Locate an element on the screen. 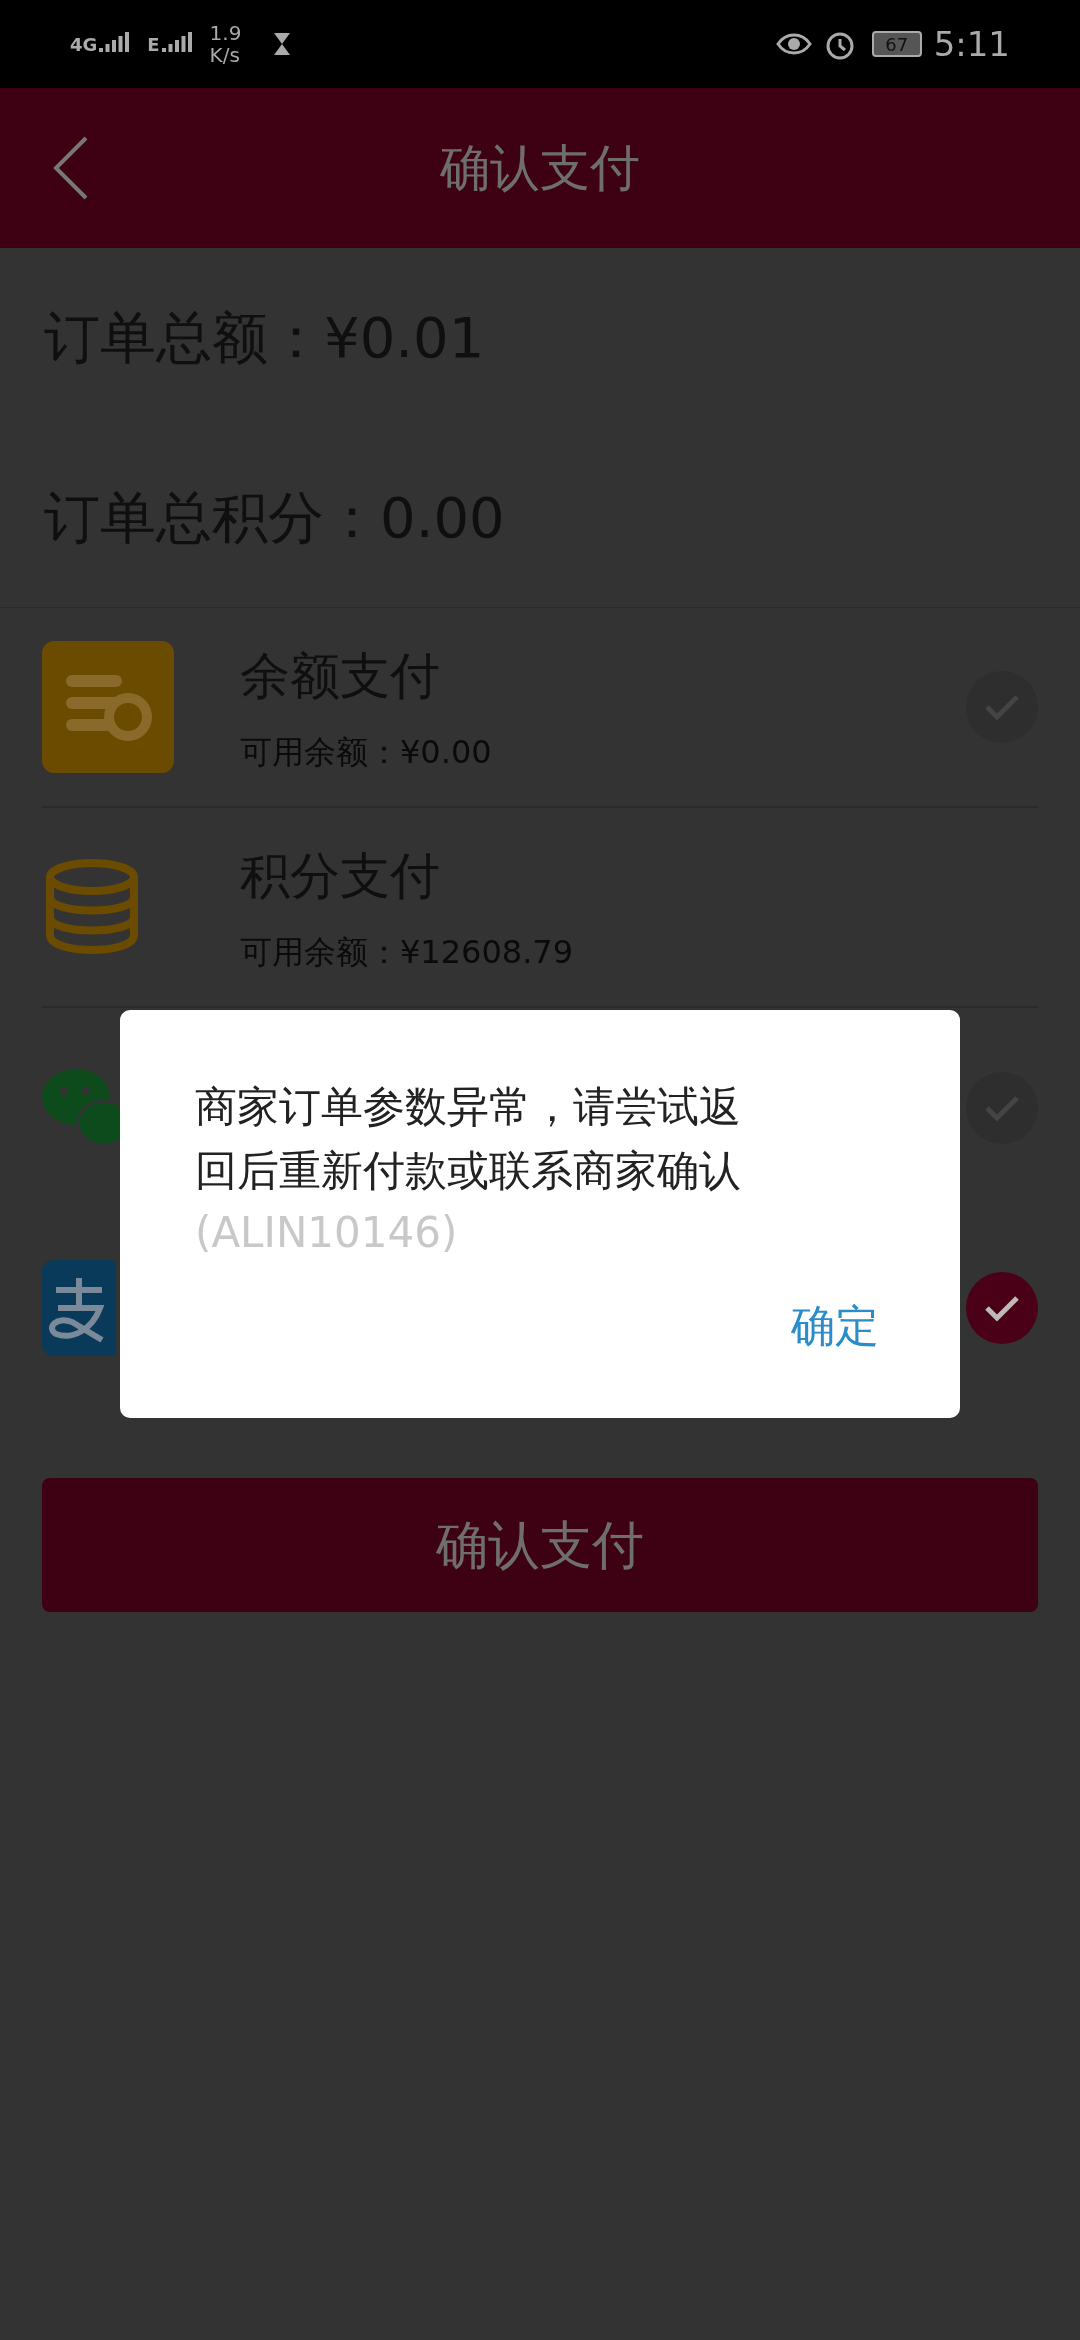 Image resolution: width=1080 pixels, height=2340 pixels. dialog-message: 商家订单参数异常，请尝试返回后重新付款或联系商家确认 is located at coordinates (468, 1139).